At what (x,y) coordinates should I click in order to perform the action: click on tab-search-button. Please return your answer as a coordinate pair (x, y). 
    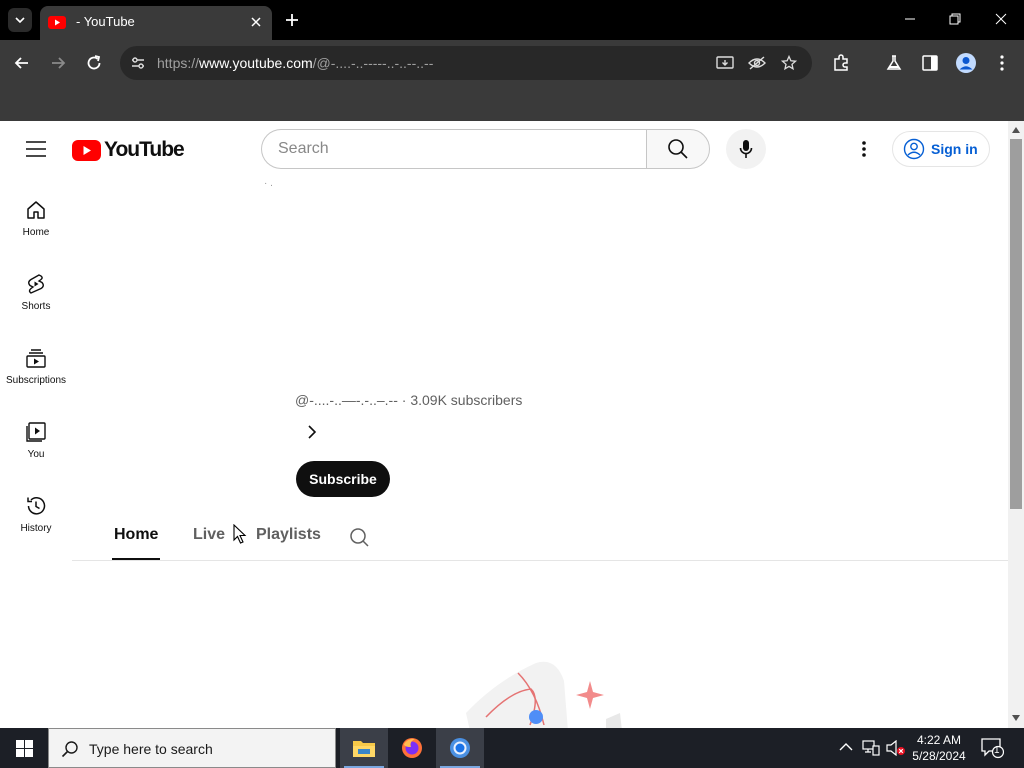
    Looking at the image, I should click on (20, 20).